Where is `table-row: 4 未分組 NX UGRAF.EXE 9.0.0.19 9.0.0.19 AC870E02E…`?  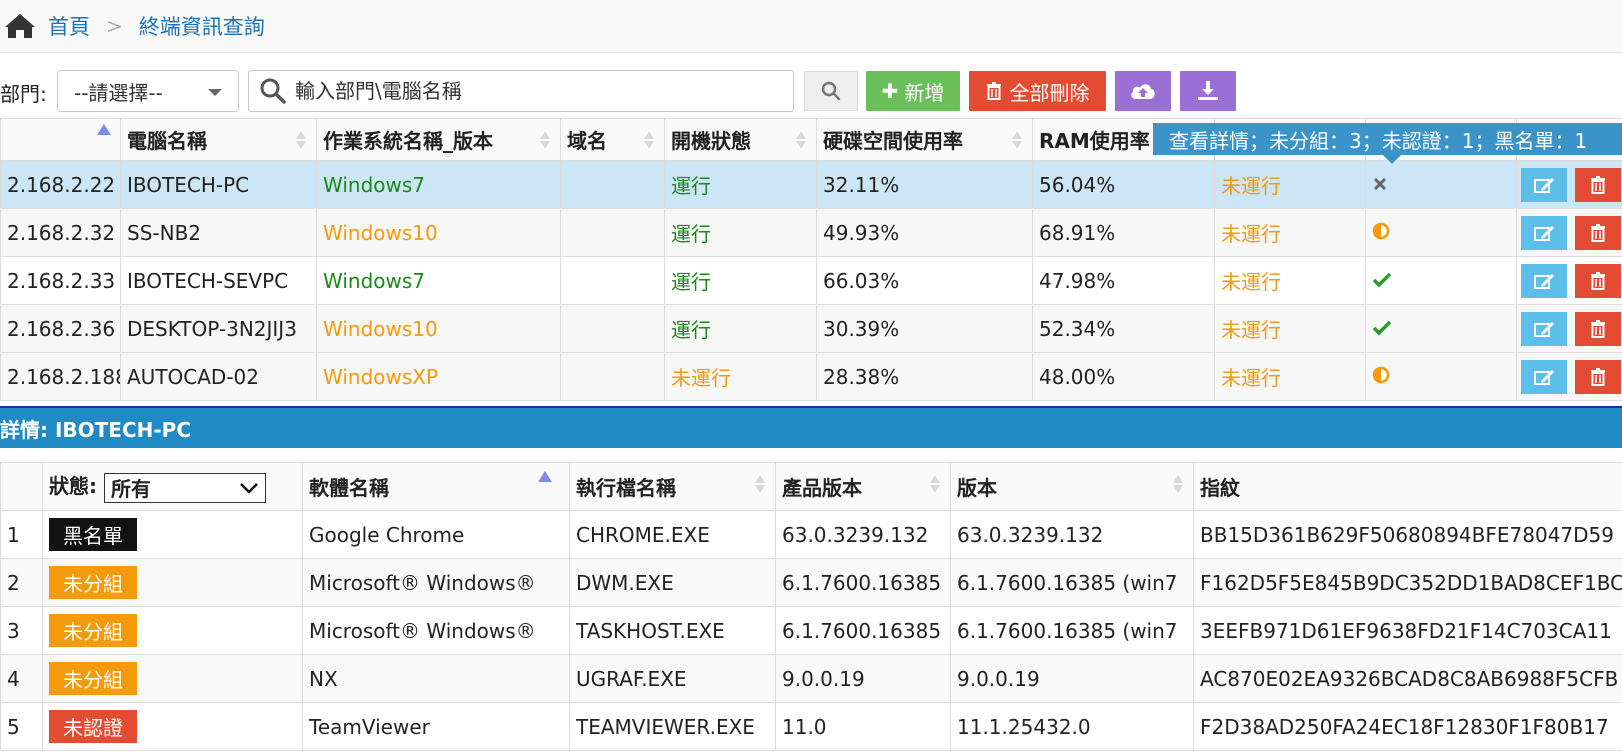
table-row: 4 未分組 NX UGRAF.EXE 9.0.0.19 9.0.0.19 AC870E02E… is located at coordinates (811, 678).